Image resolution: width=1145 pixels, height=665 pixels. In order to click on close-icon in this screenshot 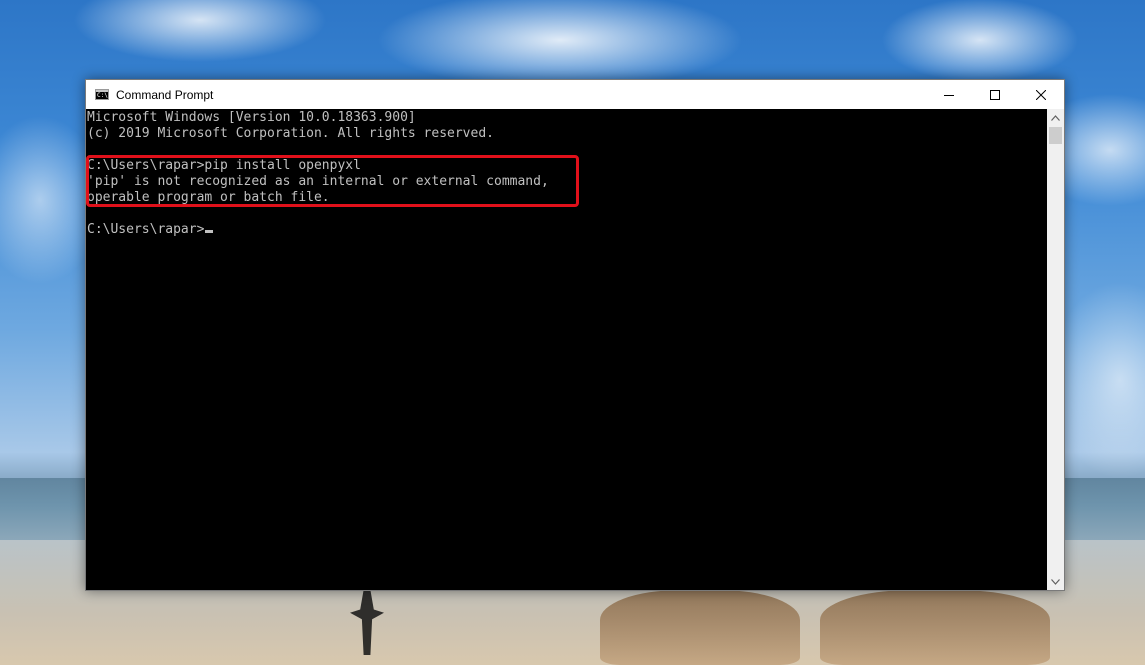, I will do `click(1041, 94)`.